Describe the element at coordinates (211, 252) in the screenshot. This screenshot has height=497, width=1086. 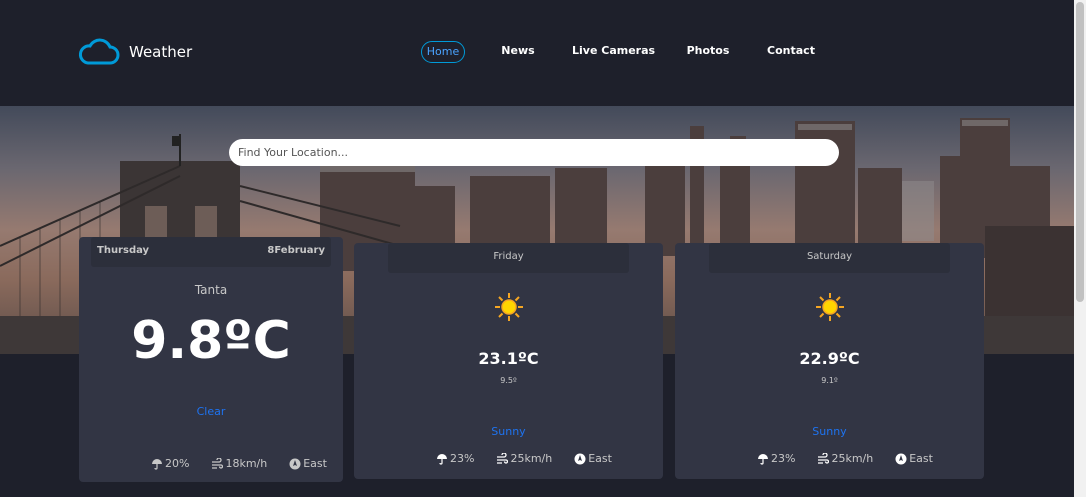
I see `today-card-header: Thursday 8February` at that location.